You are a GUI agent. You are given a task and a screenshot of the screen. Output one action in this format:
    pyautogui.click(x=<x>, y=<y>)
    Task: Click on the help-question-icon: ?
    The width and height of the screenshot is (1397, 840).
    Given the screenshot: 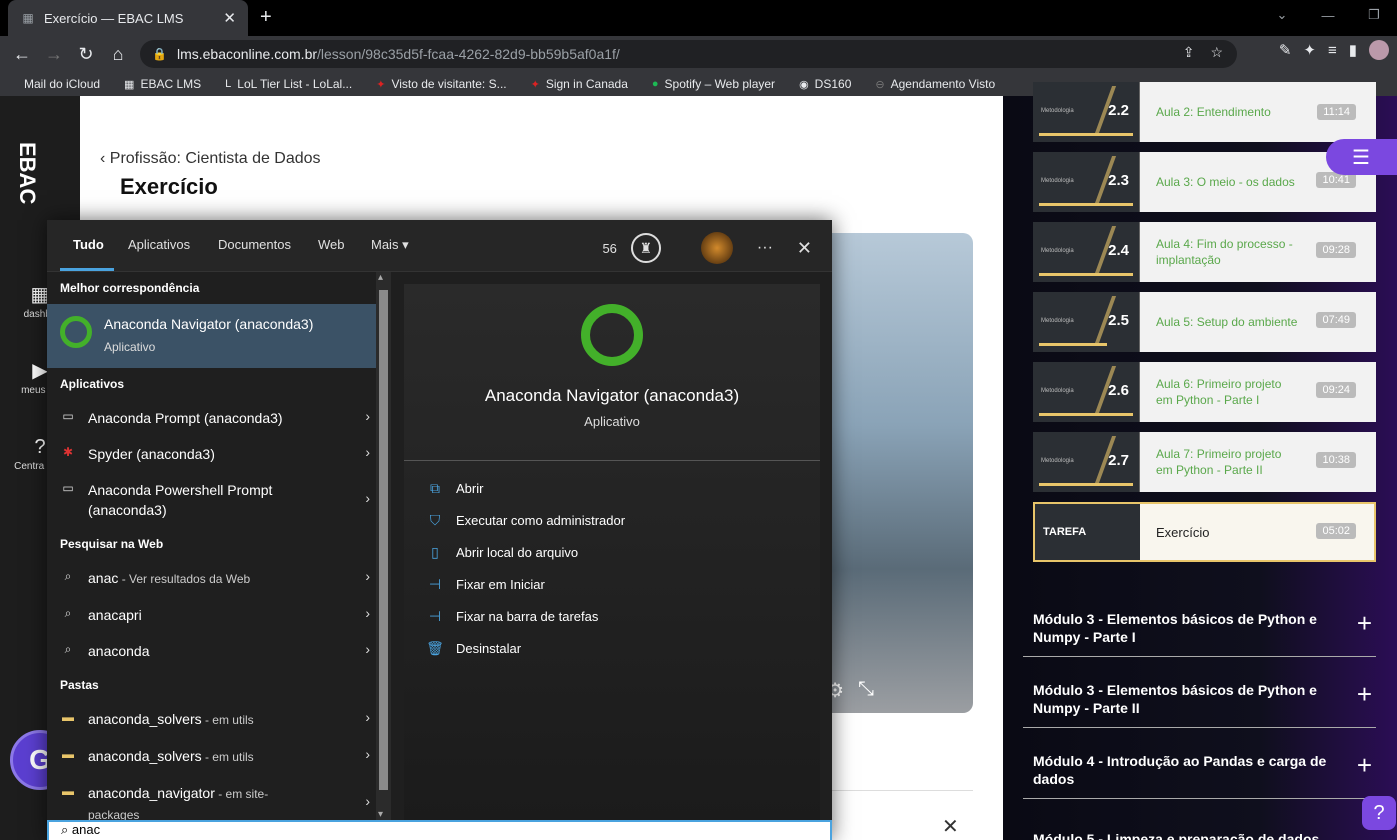 What is the action you would take?
    pyautogui.click(x=1379, y=813)
    